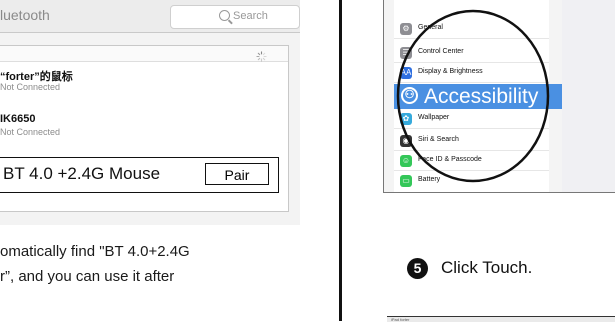 This screenshot has width=615, height=322. What do you see at coordinates (417, 268) in the screenshot?
I see `step-number-badge: 5` at bounding box center [417, 268].